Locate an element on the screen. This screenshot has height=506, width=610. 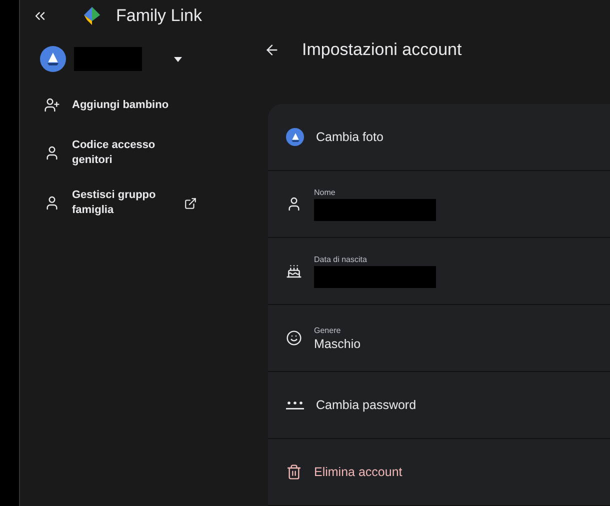
page-title: Impostazioni account is located at coordinates (382, 50).